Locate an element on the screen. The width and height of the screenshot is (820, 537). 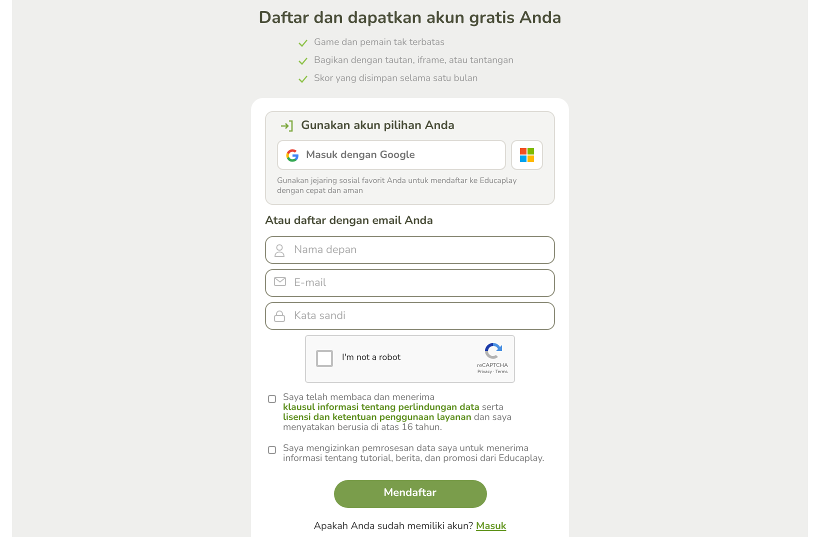
benefit-text: Bagikan dengan tautan, iframe, atau tantangan is located at coordinates (414, 61).